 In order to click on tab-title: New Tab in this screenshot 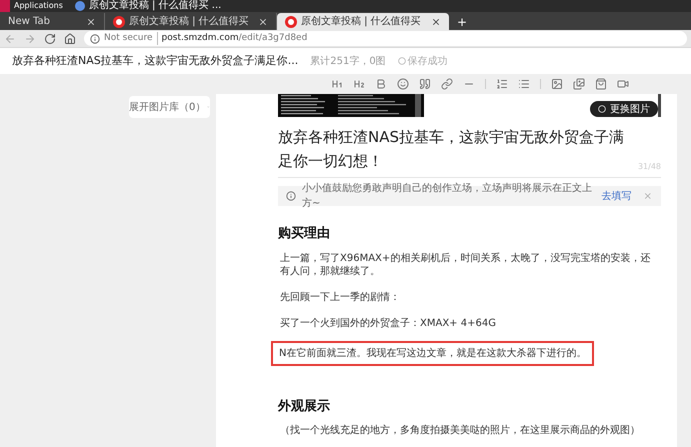, I will do `click(29, 22)`.